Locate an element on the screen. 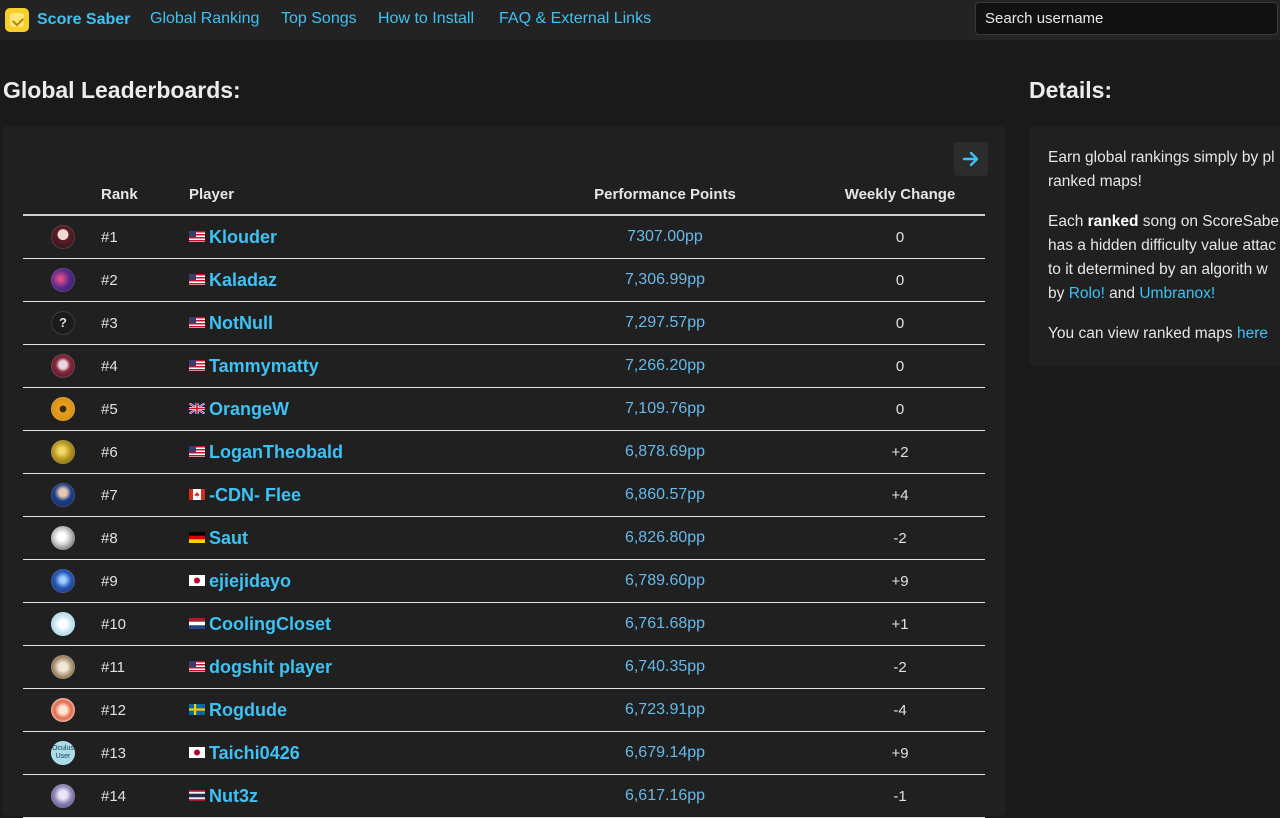 Image resolution: width=1280 pixels, height=818 pixels. pp-cell: 6,878.69pp is located at coordinates (665, 451).